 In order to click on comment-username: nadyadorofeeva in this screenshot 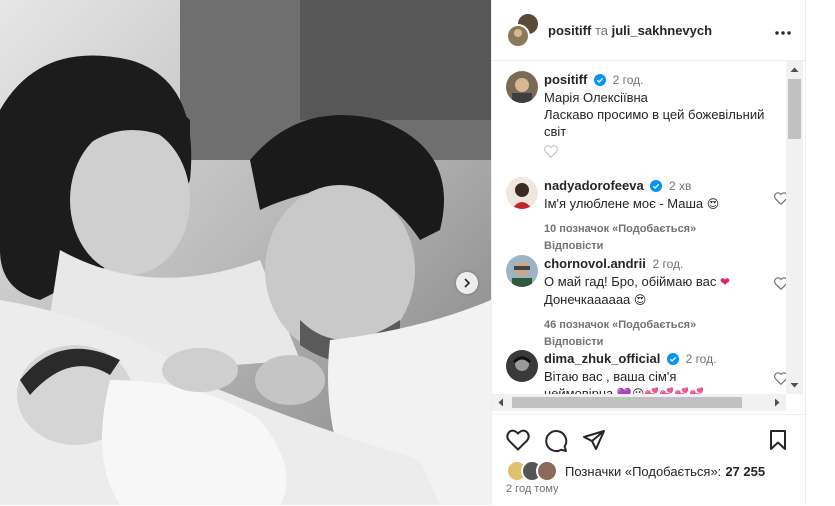, I will do `click(594, 185)`.